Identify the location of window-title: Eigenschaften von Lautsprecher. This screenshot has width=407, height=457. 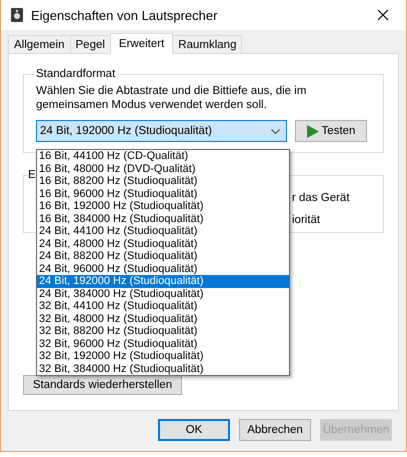
(124, 15).